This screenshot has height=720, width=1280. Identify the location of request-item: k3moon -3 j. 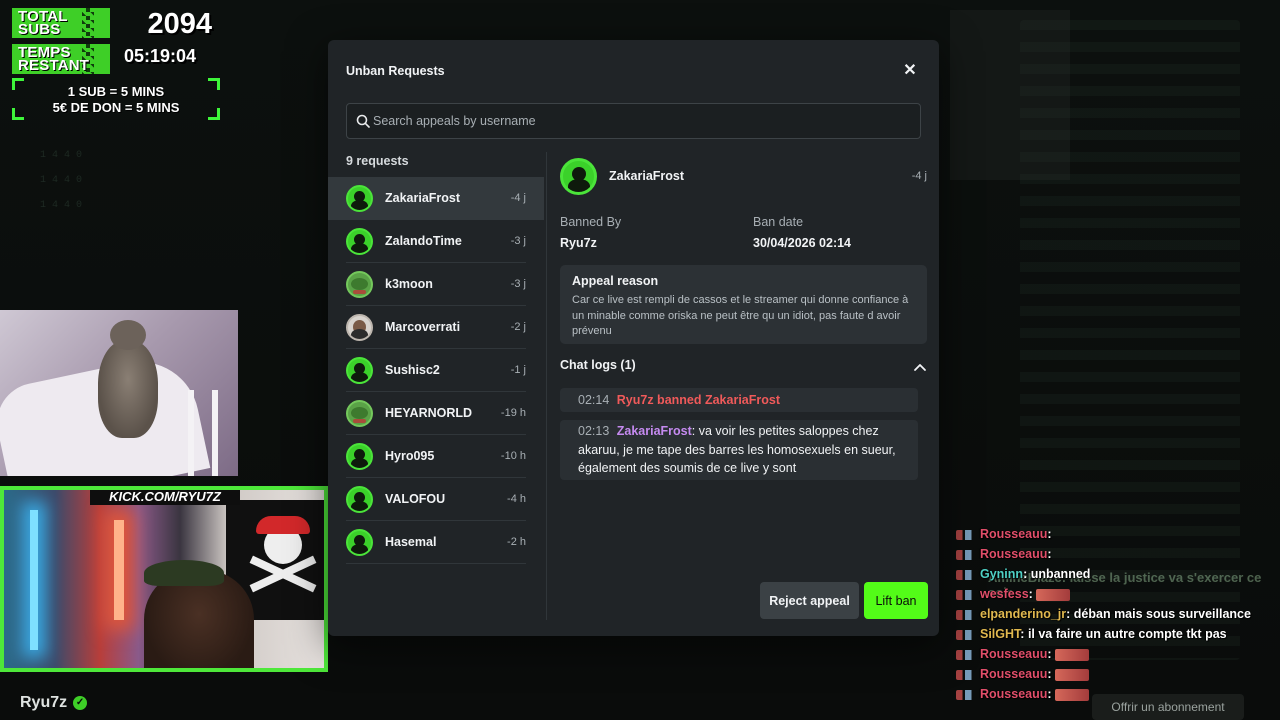
(436, 284).